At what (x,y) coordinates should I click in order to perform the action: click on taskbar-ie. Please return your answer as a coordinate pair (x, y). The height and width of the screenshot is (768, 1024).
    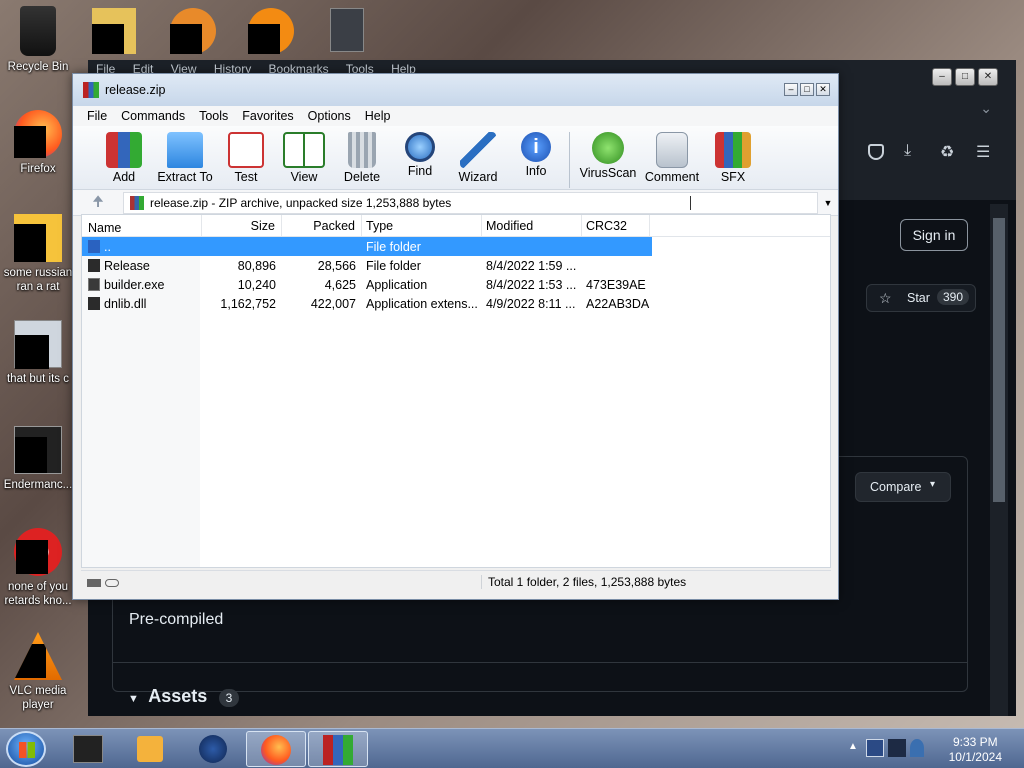
    Looking at the image, I should click on (213, 749).